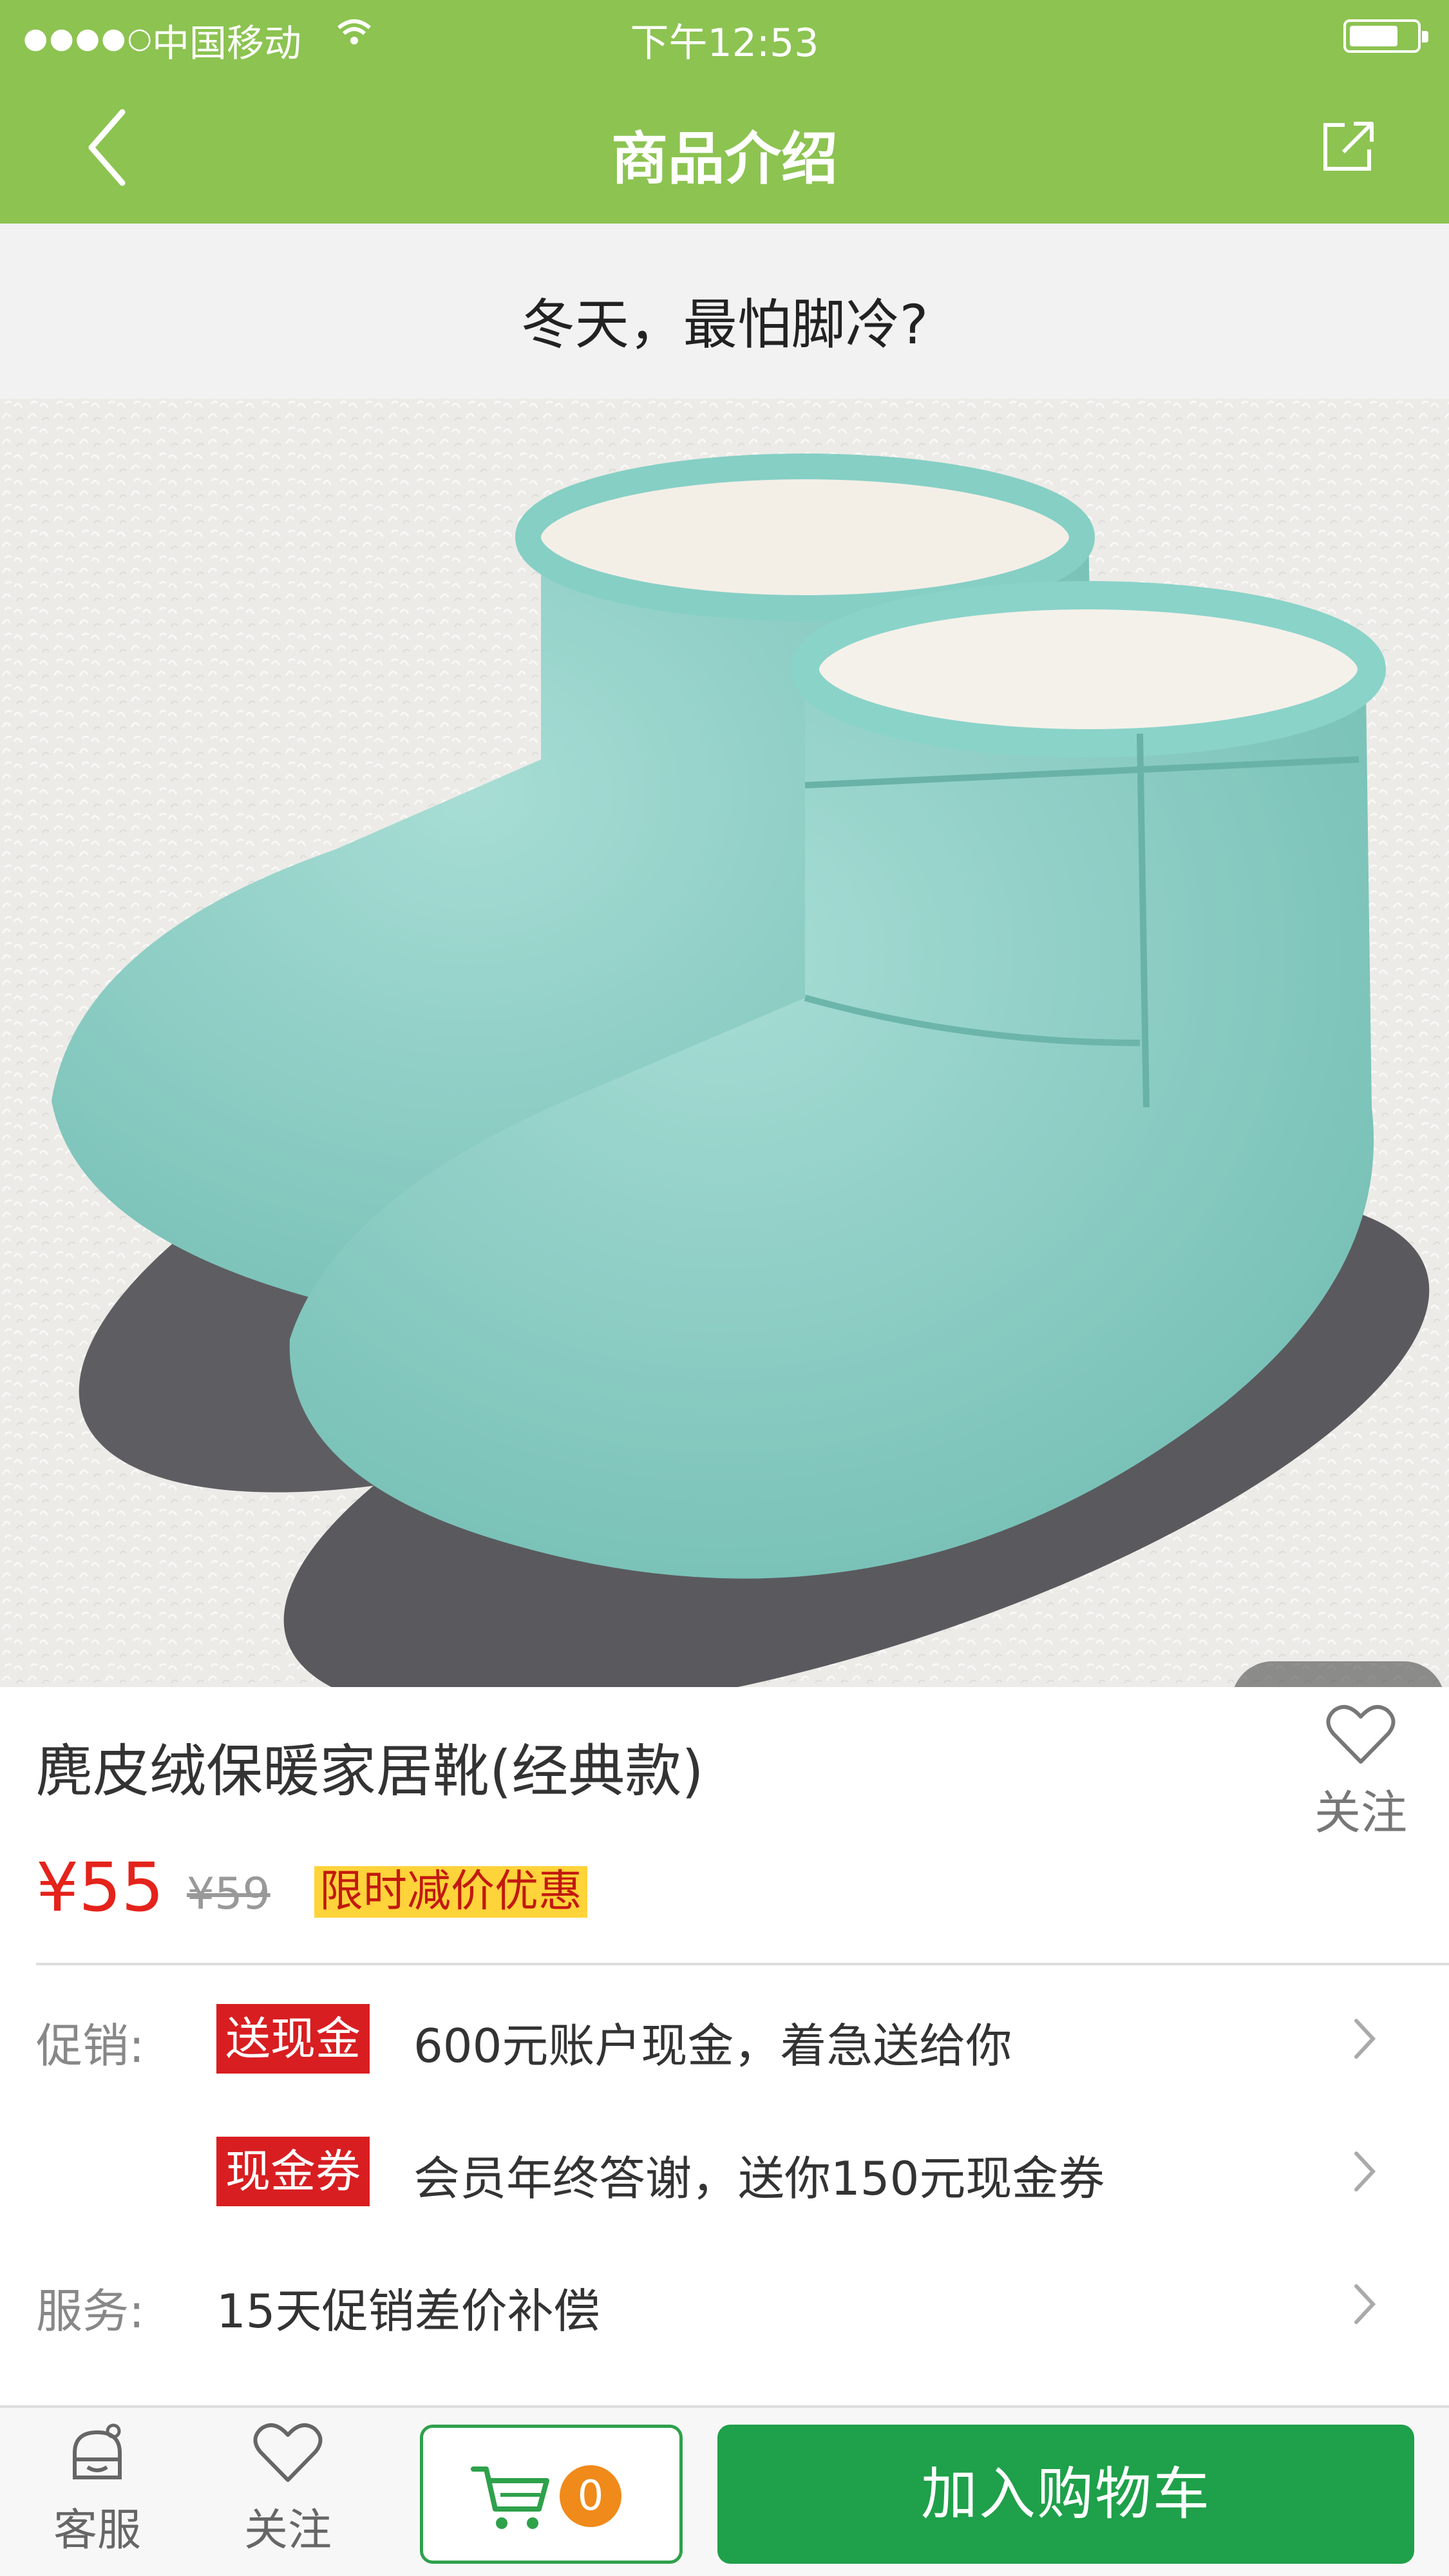 This screenshot has width=1449, height=2576. I want to click on service-text: 15天促销差价补偿, so click(408, 2311).